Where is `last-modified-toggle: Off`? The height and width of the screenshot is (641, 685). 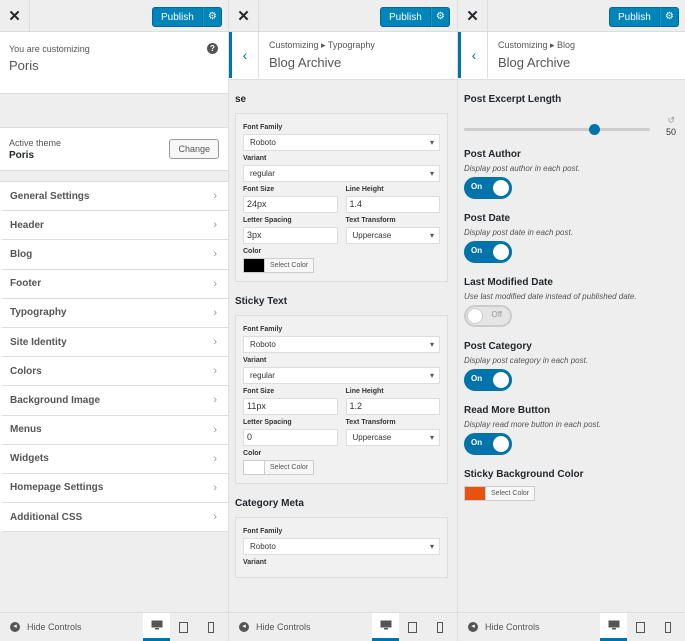
last-modified-toggle: Off is located at coordinates (488, 316).